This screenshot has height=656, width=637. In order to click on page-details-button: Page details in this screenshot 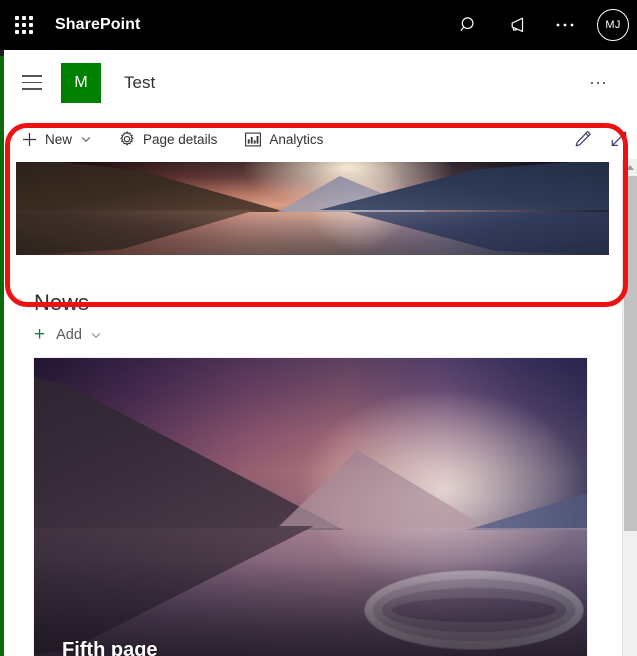, I will do `click(168, 139)`.